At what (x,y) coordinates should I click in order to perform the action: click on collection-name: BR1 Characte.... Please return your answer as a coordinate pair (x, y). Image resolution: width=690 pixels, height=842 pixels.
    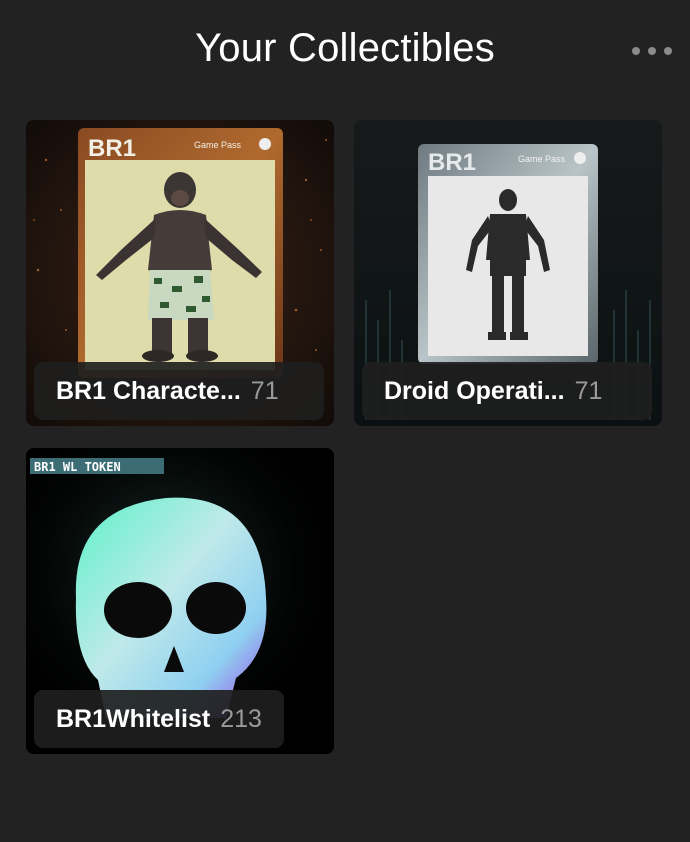
    Looking at the image, I should click on (148, 390).